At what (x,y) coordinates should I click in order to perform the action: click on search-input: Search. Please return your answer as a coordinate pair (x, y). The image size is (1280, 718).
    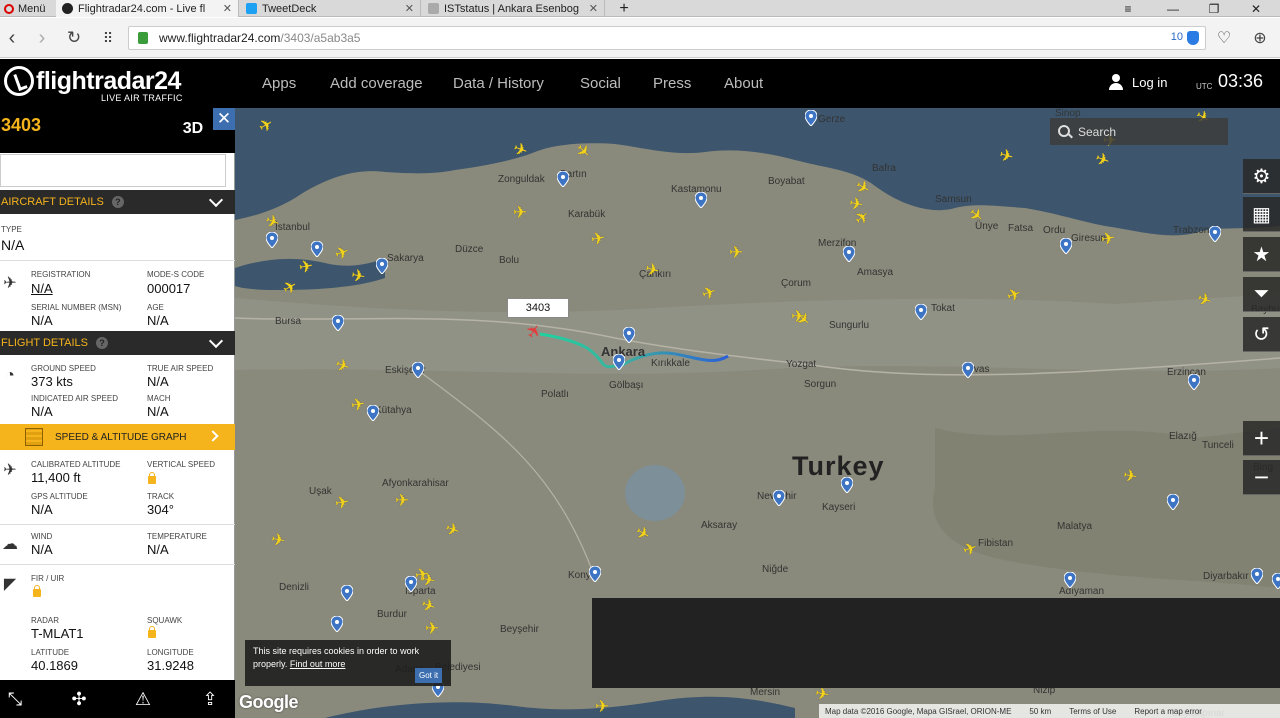
    Looking at the image, I should click on (1139, 131).